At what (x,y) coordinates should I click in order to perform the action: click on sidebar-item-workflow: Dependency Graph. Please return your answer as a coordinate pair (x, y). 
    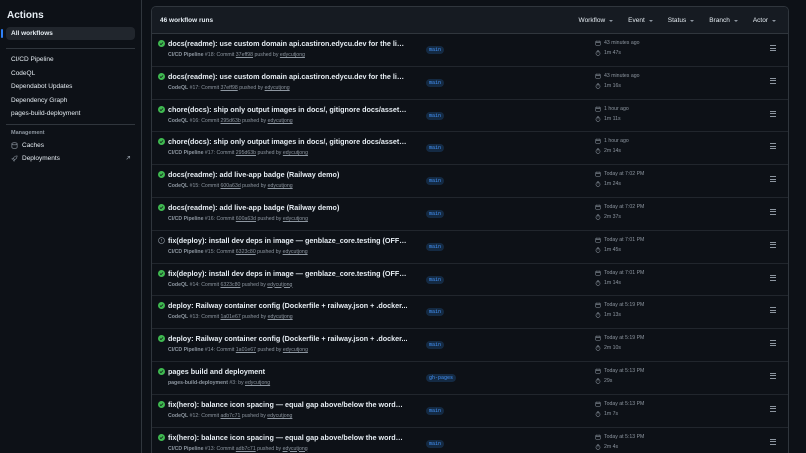
    Looking at the image, I should click on (70, 101).